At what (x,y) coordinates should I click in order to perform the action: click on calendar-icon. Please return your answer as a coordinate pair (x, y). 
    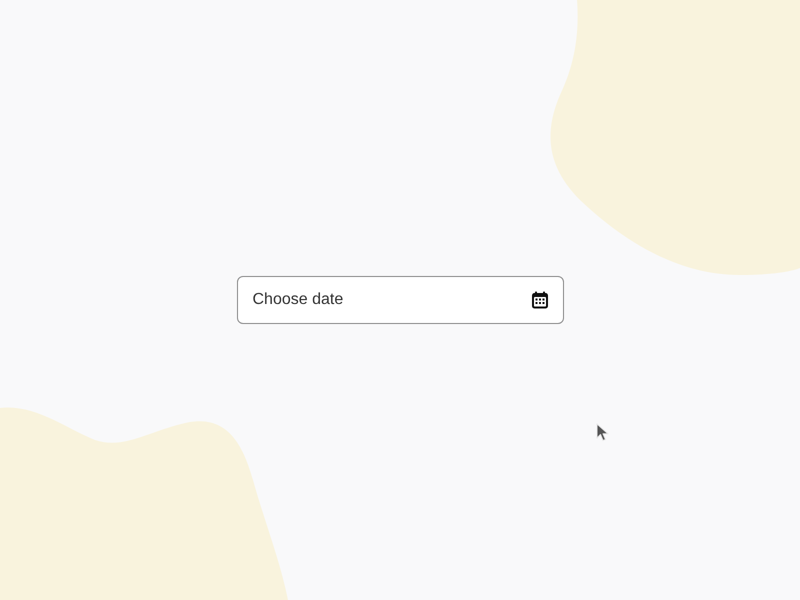
    Looking at the image, I should click on (539, 300).